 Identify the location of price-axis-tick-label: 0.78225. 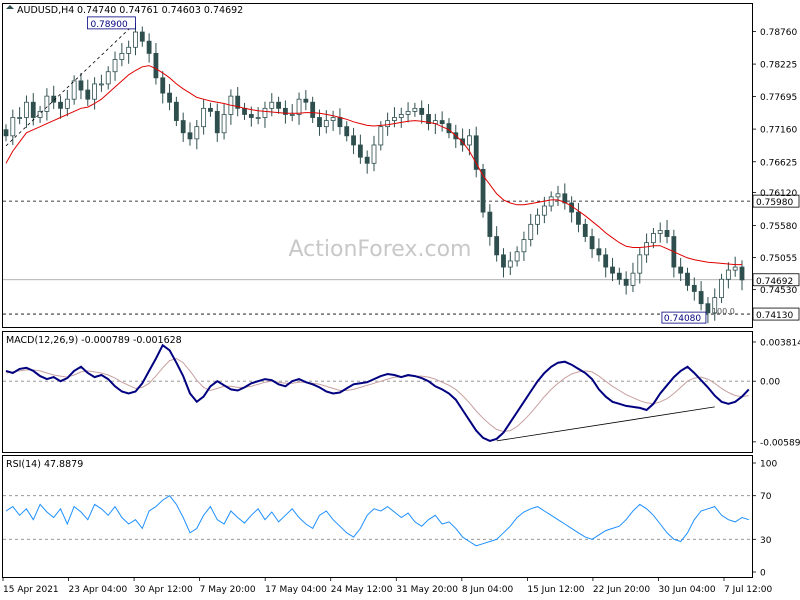
(778, 66).